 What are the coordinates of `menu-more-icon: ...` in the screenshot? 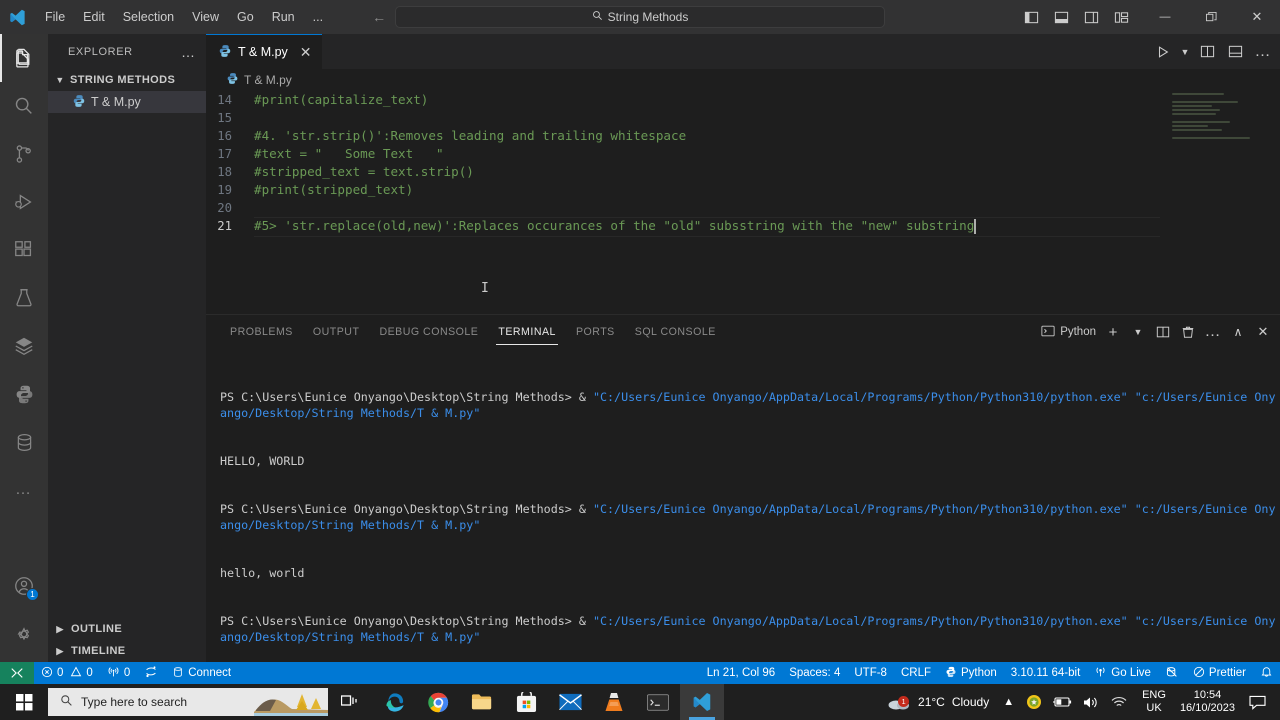 It's located at (318, 17).